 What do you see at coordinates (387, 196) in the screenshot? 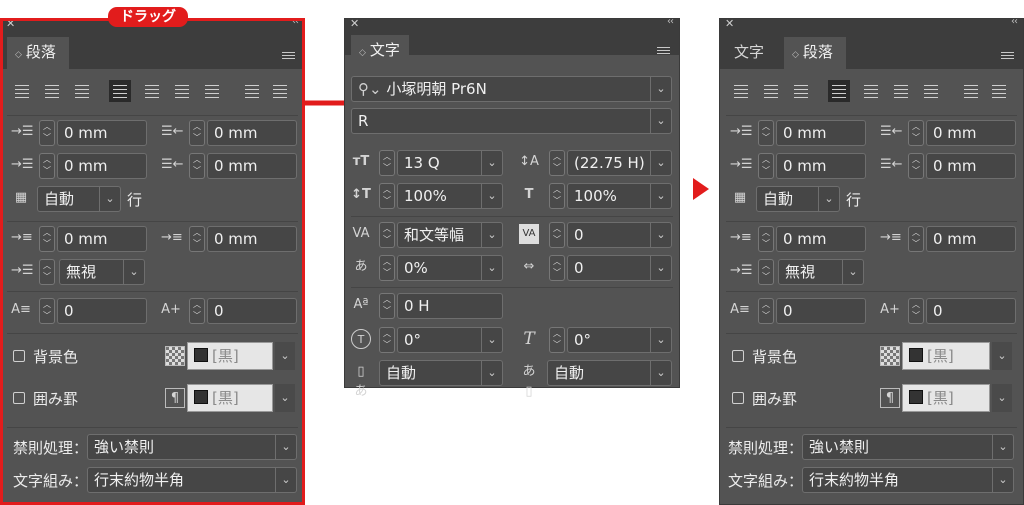
I see `vertical-scale-stepper: ︿ ﹀` at bounding box center [387, 196].